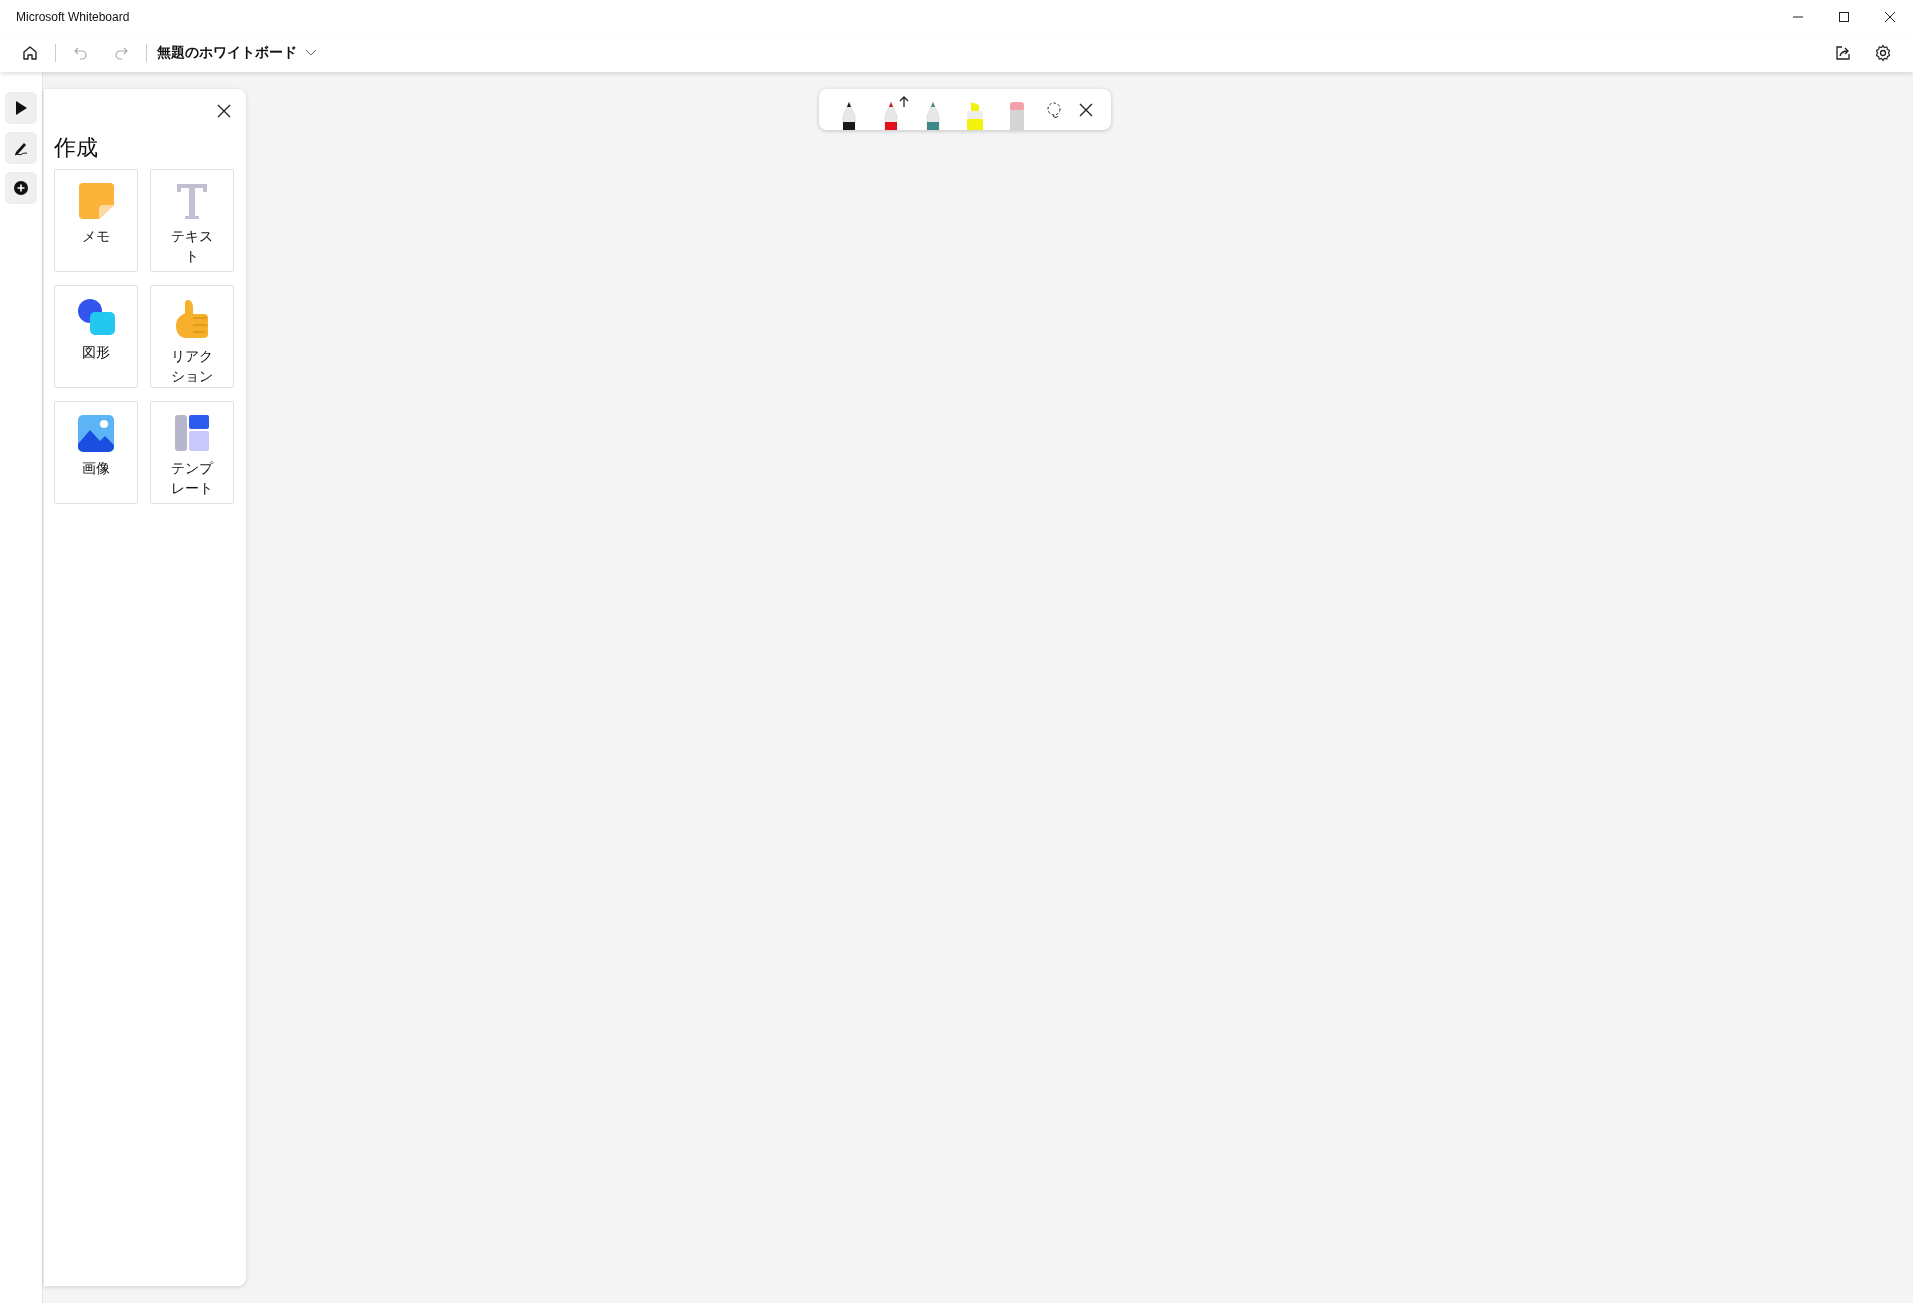 This screenshot has width=1913, height=1303. Describe the element at coordinates (1890, 17) in the screenshot. I see `close-icon` at that location.